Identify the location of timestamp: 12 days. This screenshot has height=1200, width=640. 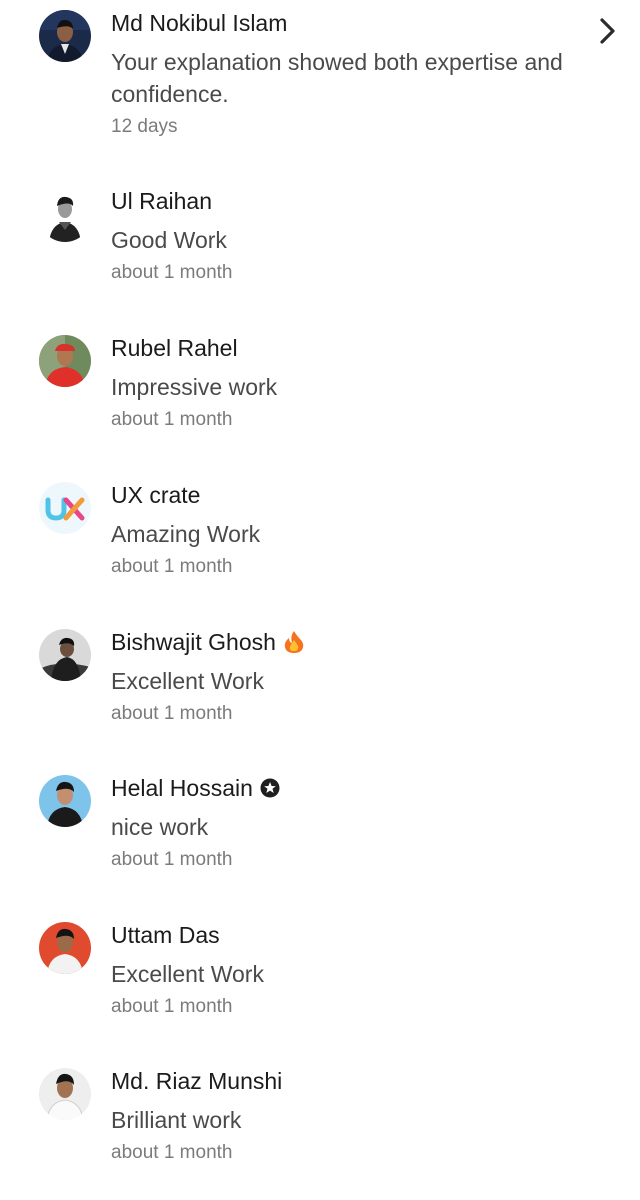
(144, 126).